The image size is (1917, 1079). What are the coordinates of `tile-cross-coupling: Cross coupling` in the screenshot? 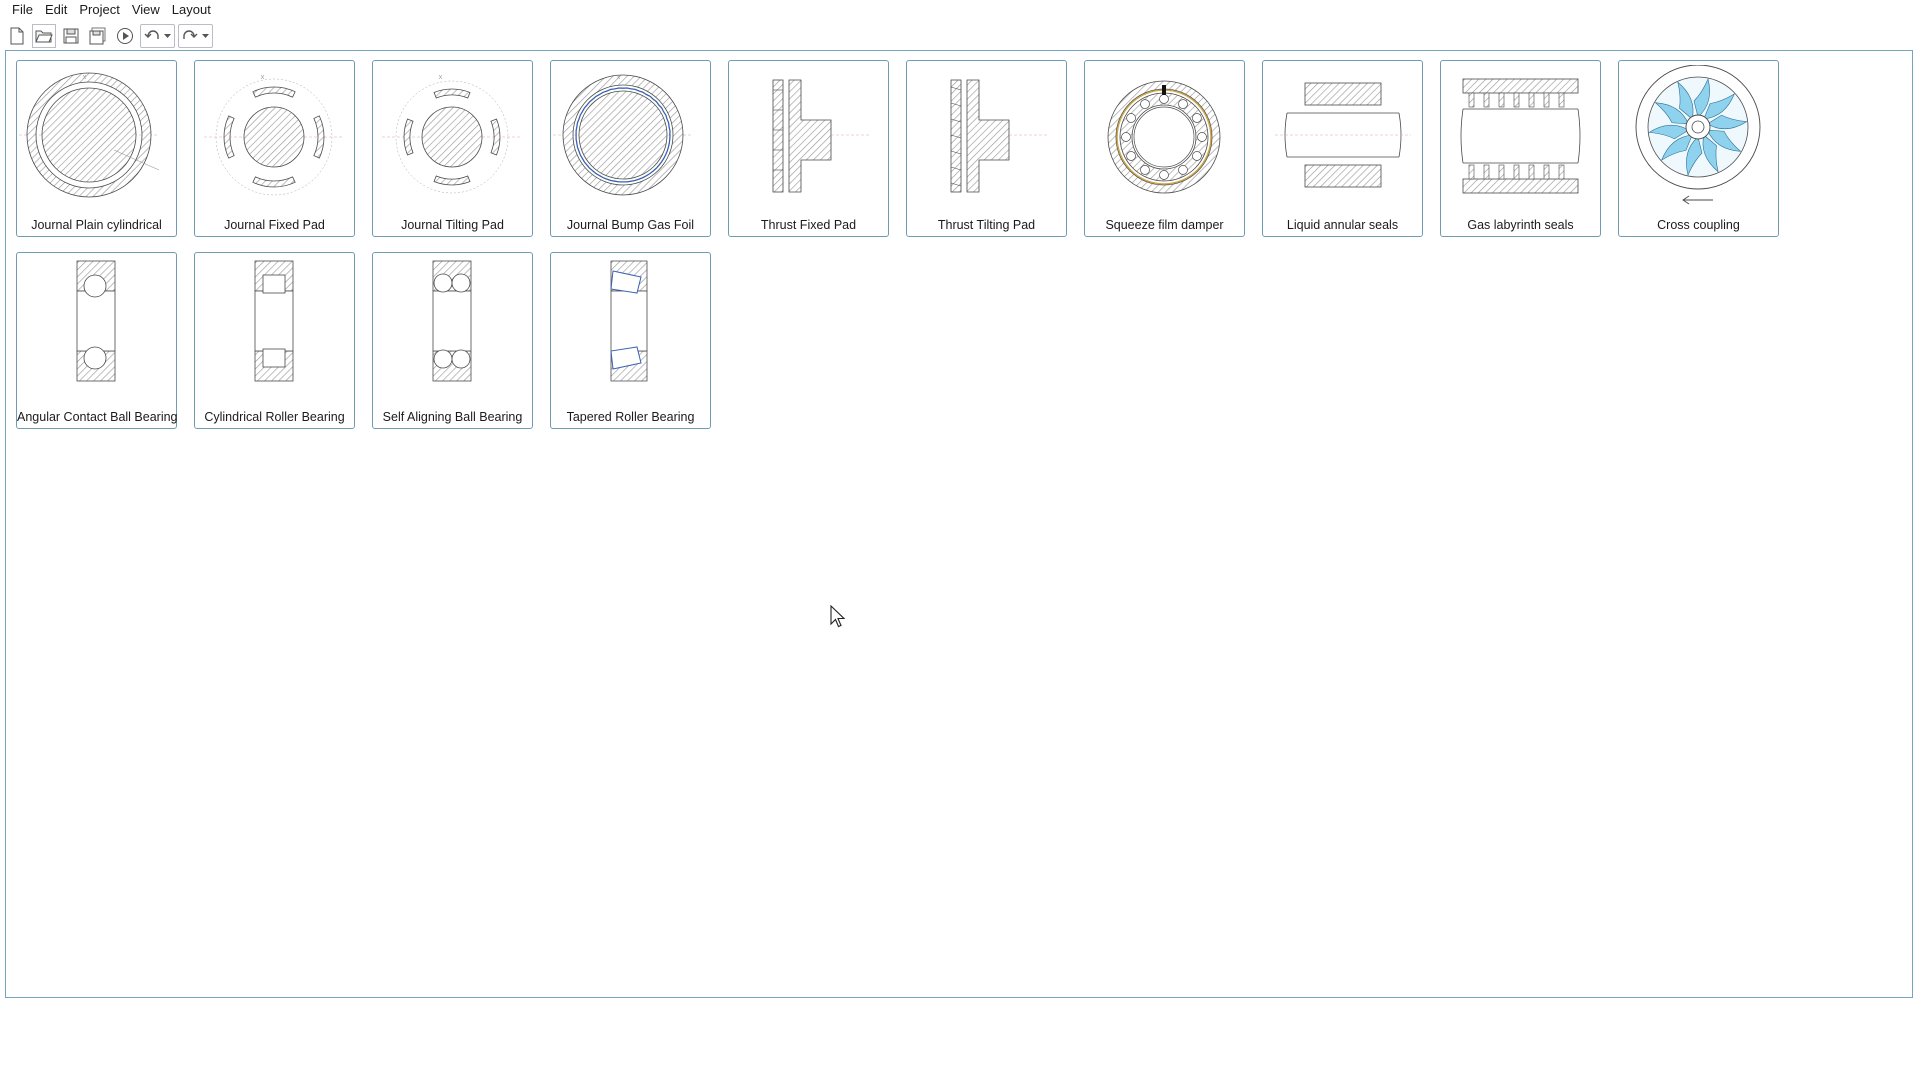 It's located at (1698, 148).